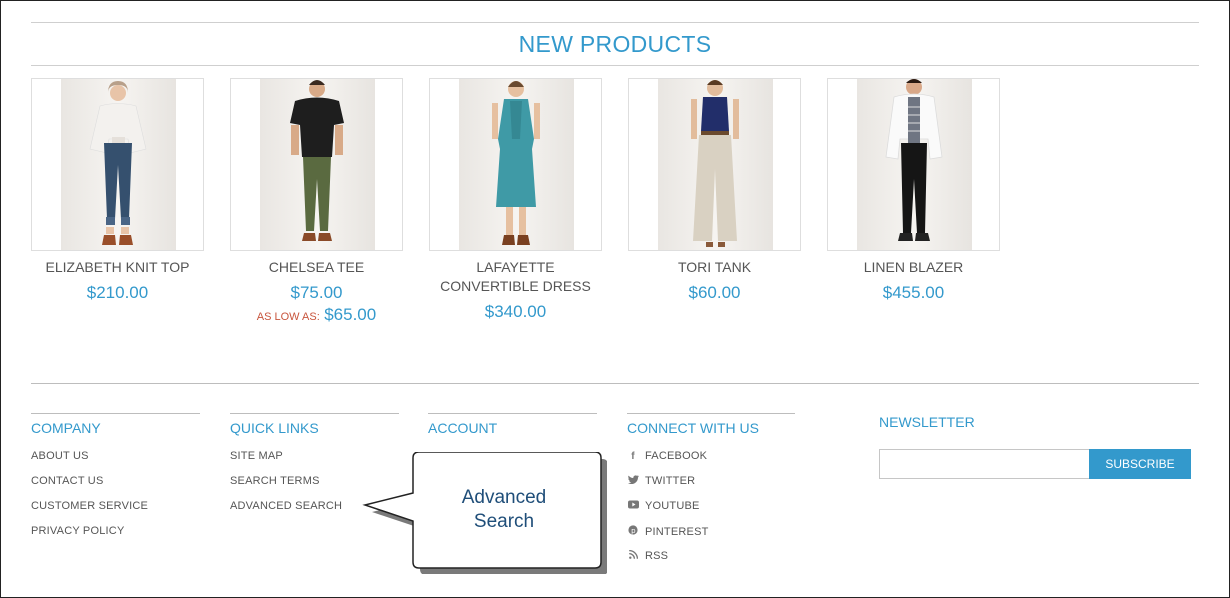 Image resolution: width=1230 pixels, height=598 pixels. I want to click on product-price: $210.00, so click(117, 292).